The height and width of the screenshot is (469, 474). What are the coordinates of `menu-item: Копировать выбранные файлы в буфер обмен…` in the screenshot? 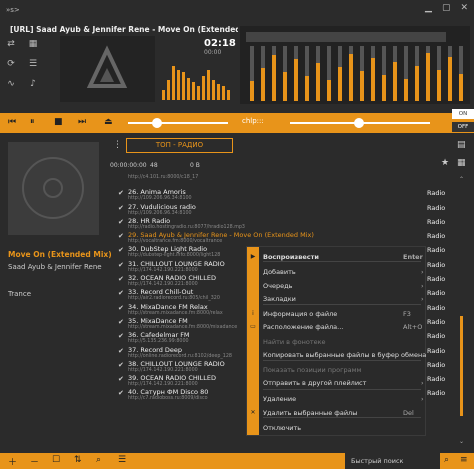 It's located at (344, 355).